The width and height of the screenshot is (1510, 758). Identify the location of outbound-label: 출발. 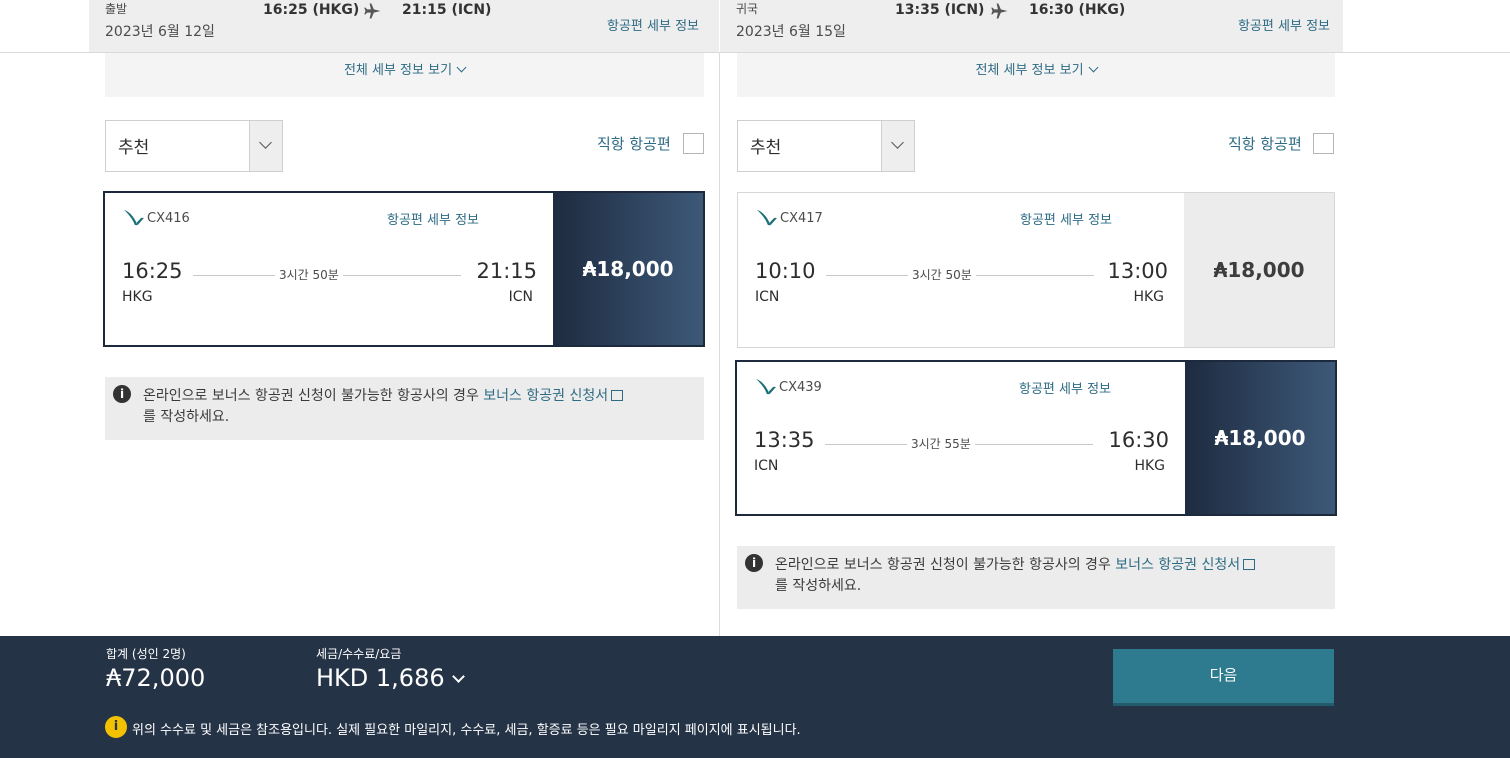
(116, 9).